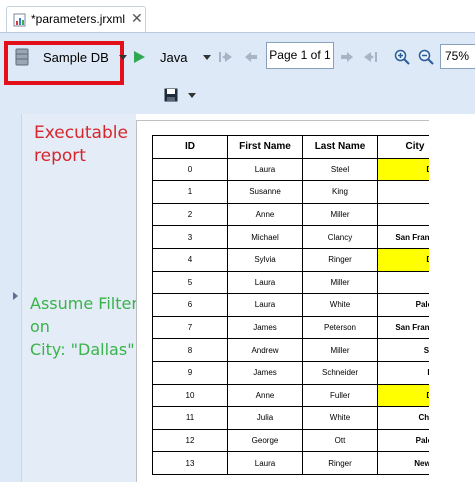 Image resolution: width=475 pixels, height=482 pixels. I want to click on annotation-line: report, so click(60, 156).